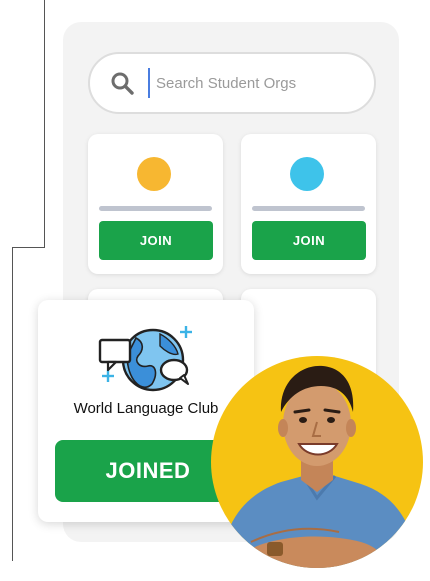 The image size is (430, 581). Describe the element at coordinates (145, 359) in the screenshot. I see `globe-speech-bubbles-icon` at that location.